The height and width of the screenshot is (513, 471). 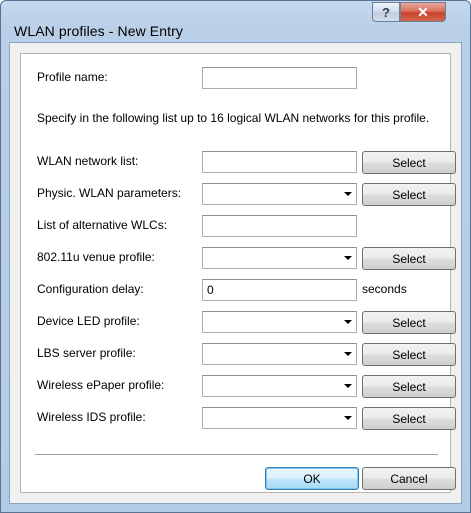 I want to click on lbs-server-profile-dropdown, so click(x=279, y=354).